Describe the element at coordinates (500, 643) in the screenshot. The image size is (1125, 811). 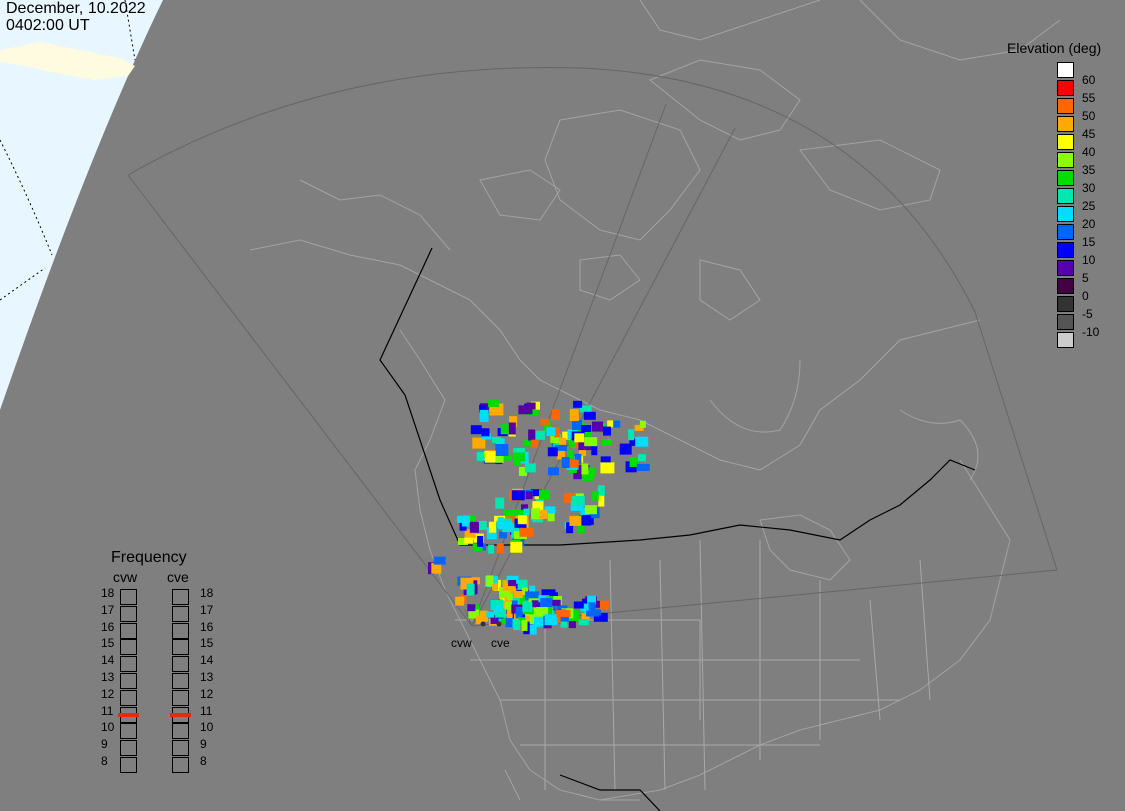
I see `station-label-cve: cve` at that location.